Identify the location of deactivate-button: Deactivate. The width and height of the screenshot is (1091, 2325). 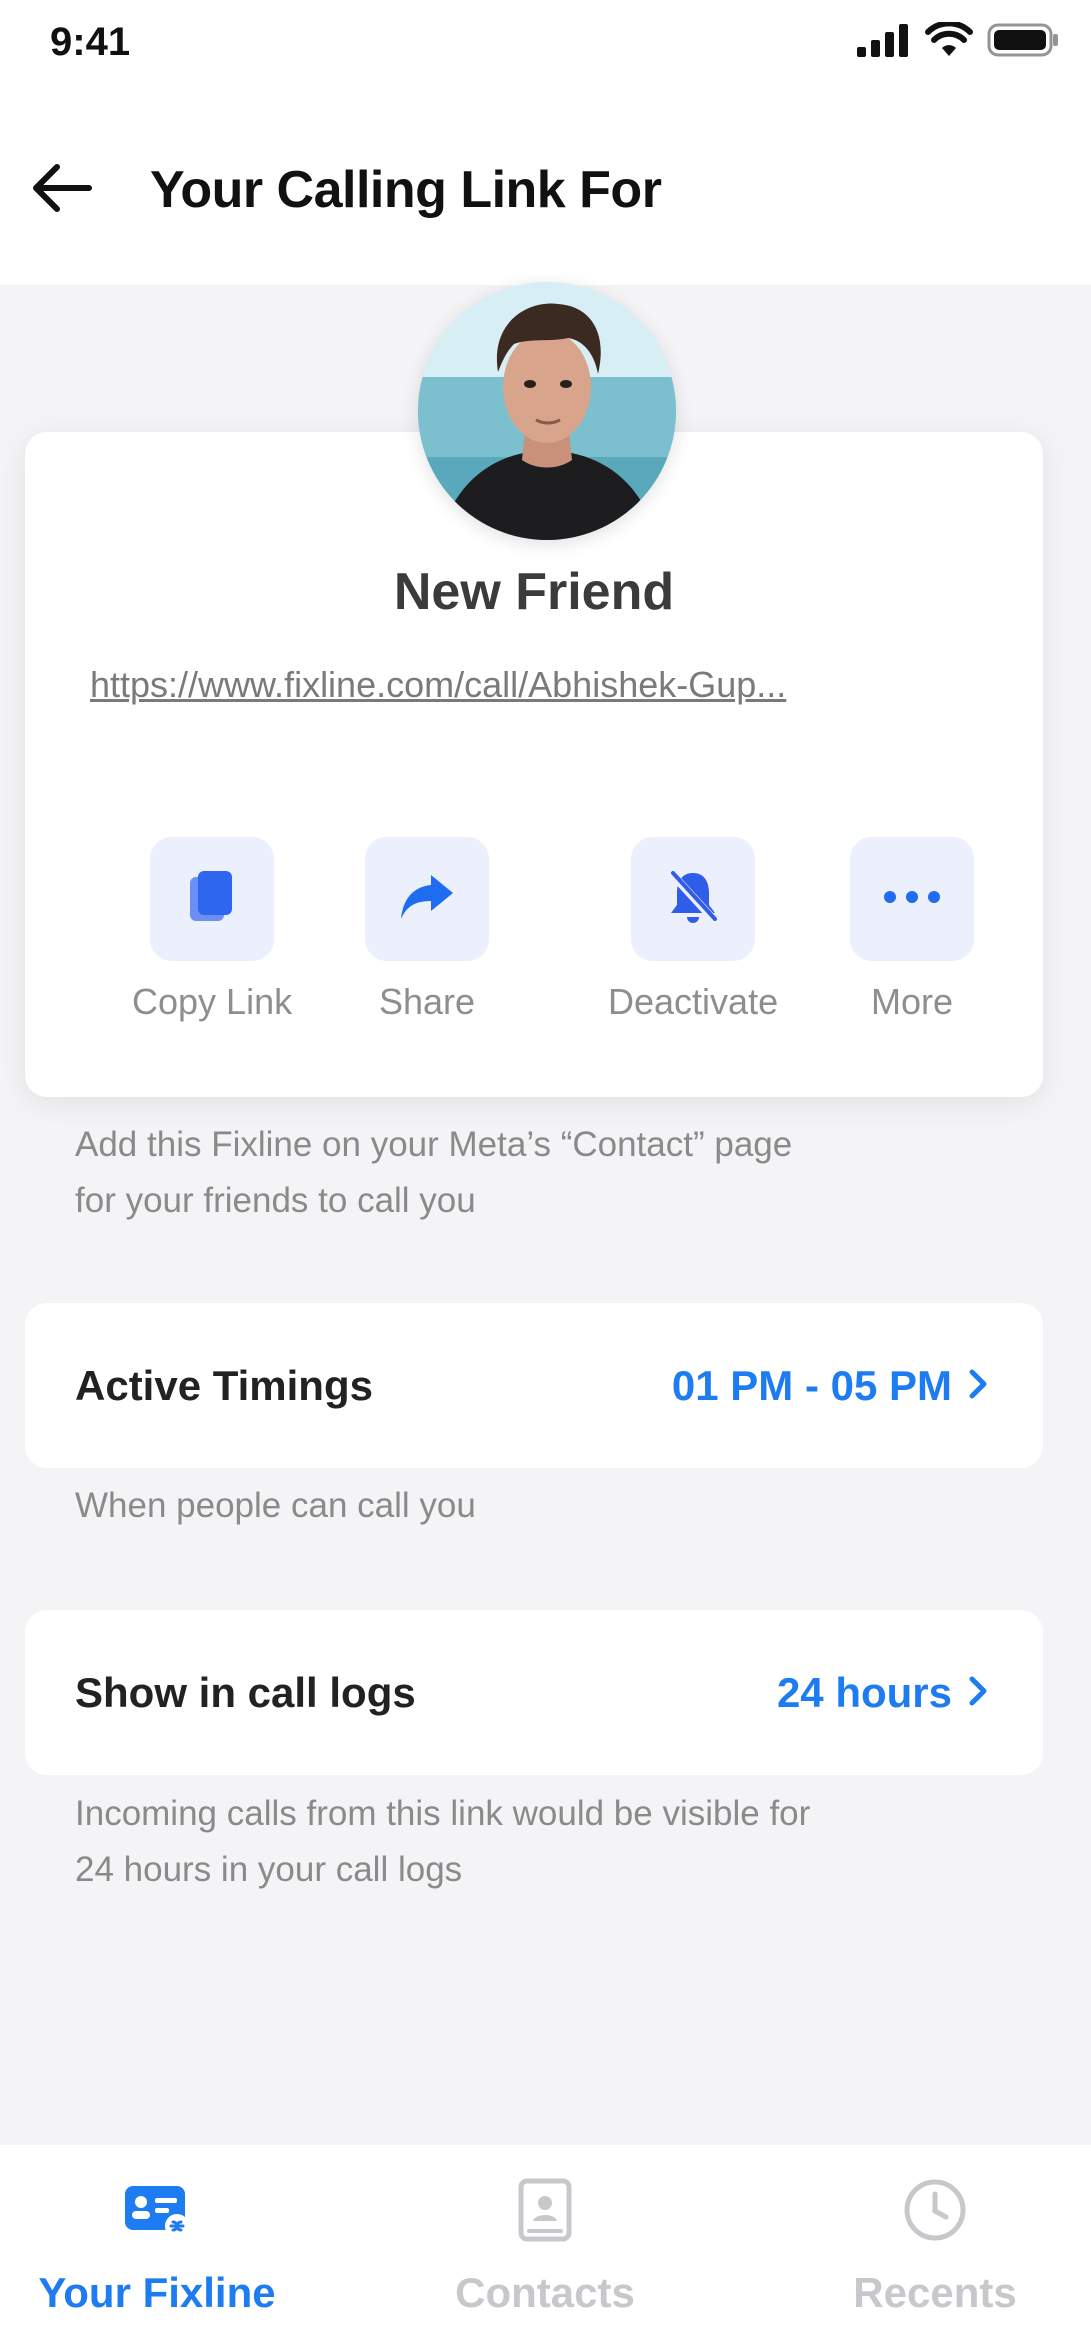
(693, 930).